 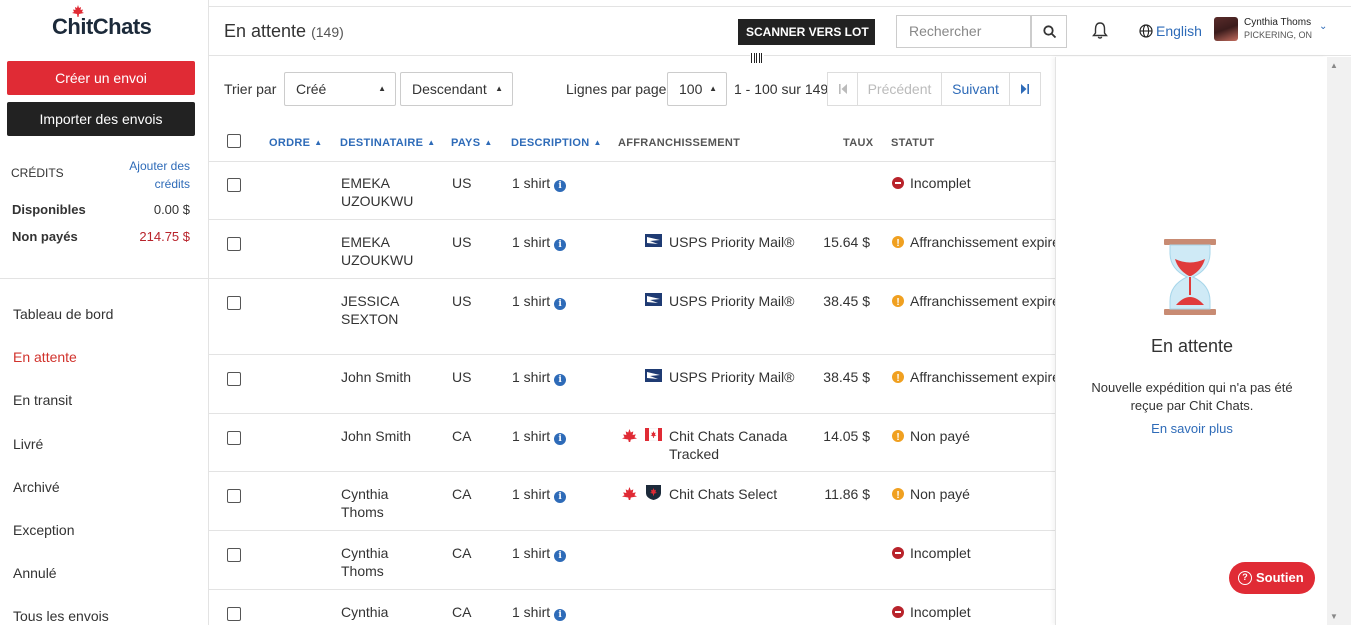 What do you see at coordinates (1272, 578) in the screenshot?
I see `support-button: ? Soutien` at bounding box center [1272, 578].